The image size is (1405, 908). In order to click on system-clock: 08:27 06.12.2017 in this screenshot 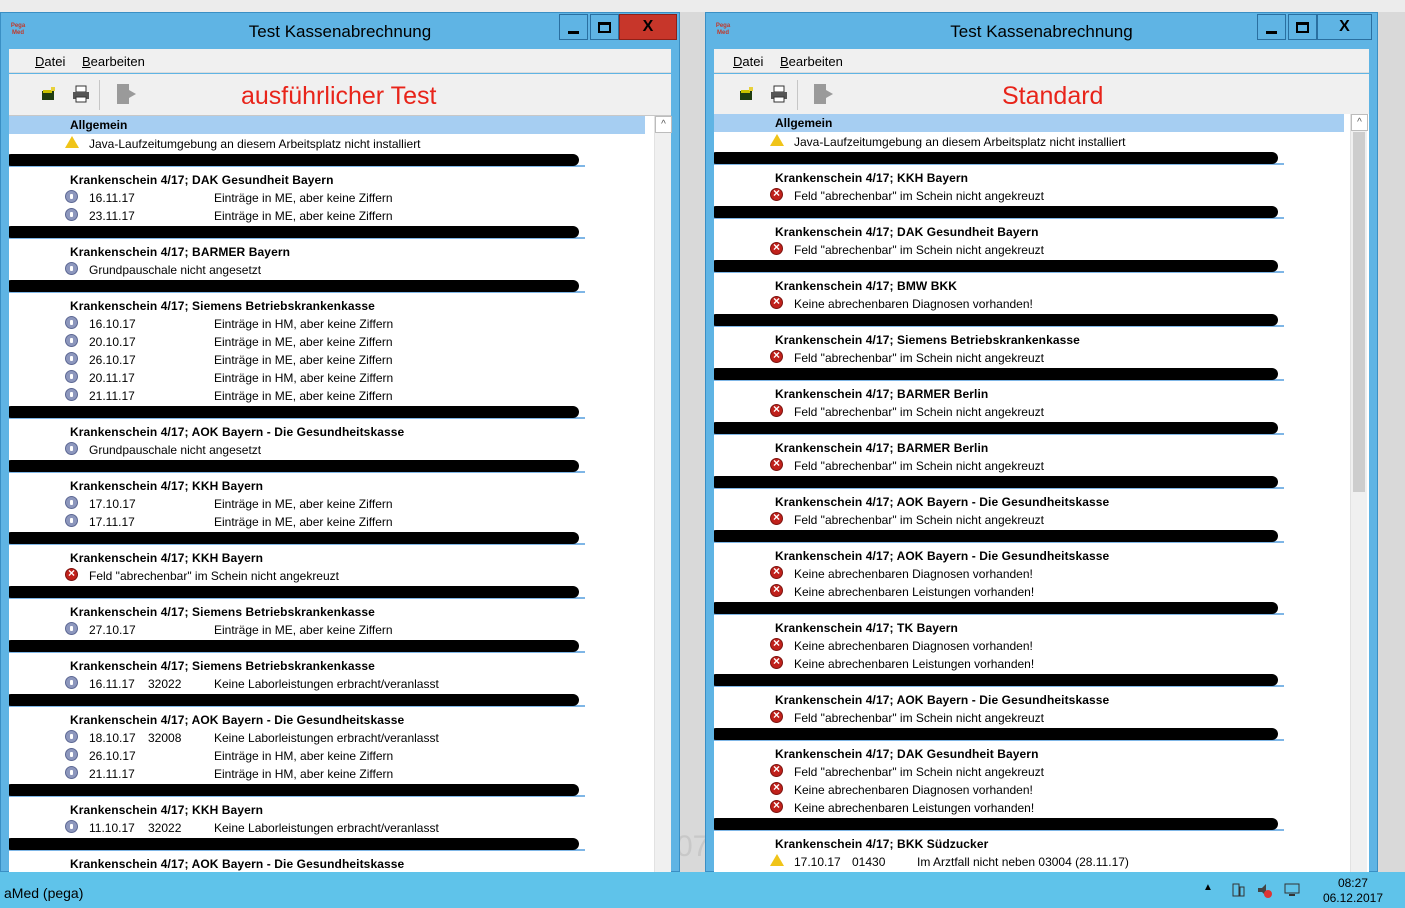, I will do `click(1353, 891)`.